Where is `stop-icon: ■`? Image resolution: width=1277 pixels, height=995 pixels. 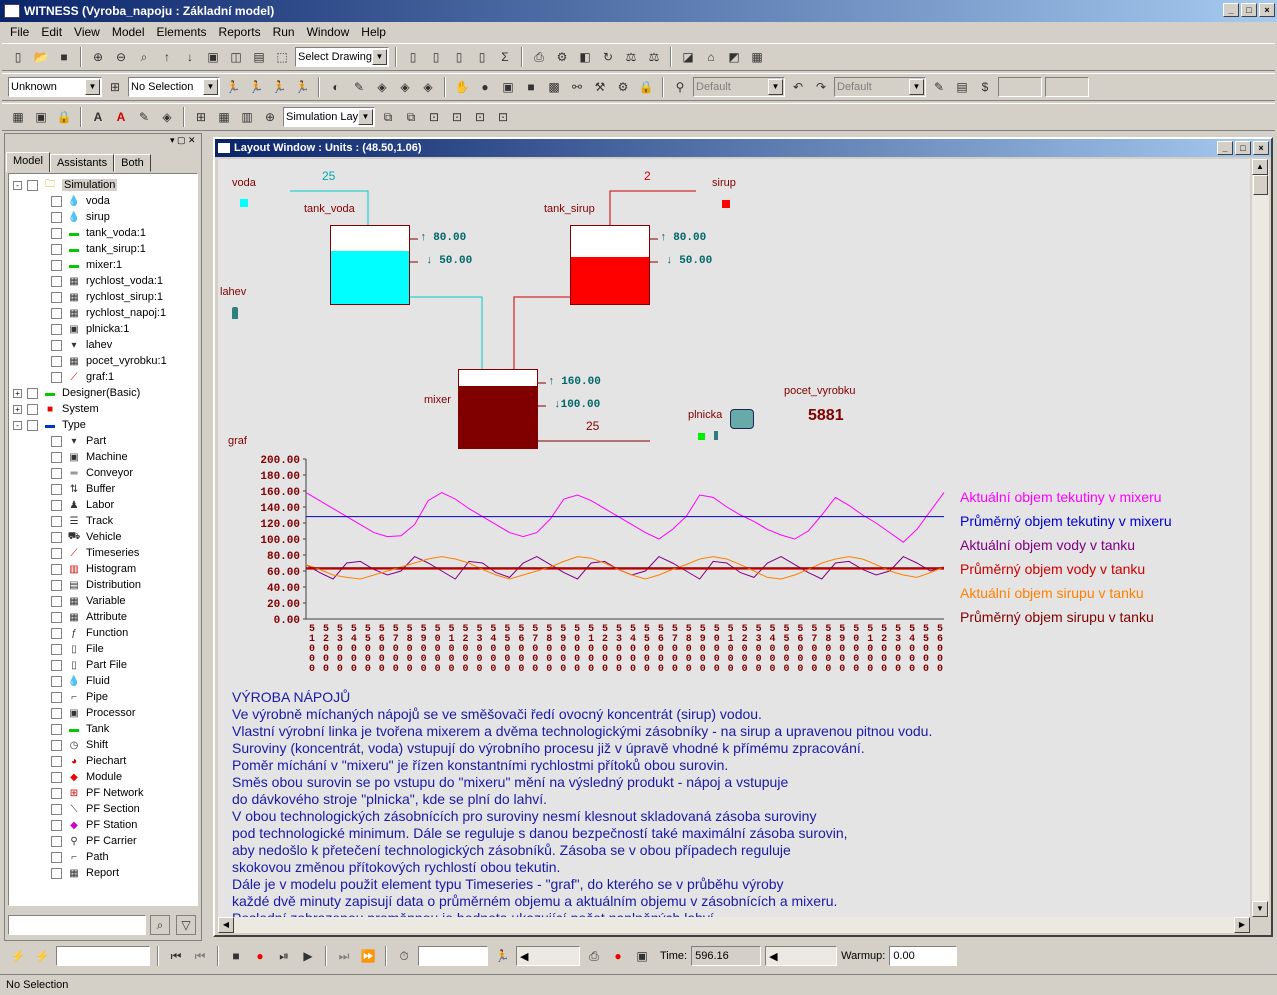 stop-icon: ■ is located at coordinates (236, 956).